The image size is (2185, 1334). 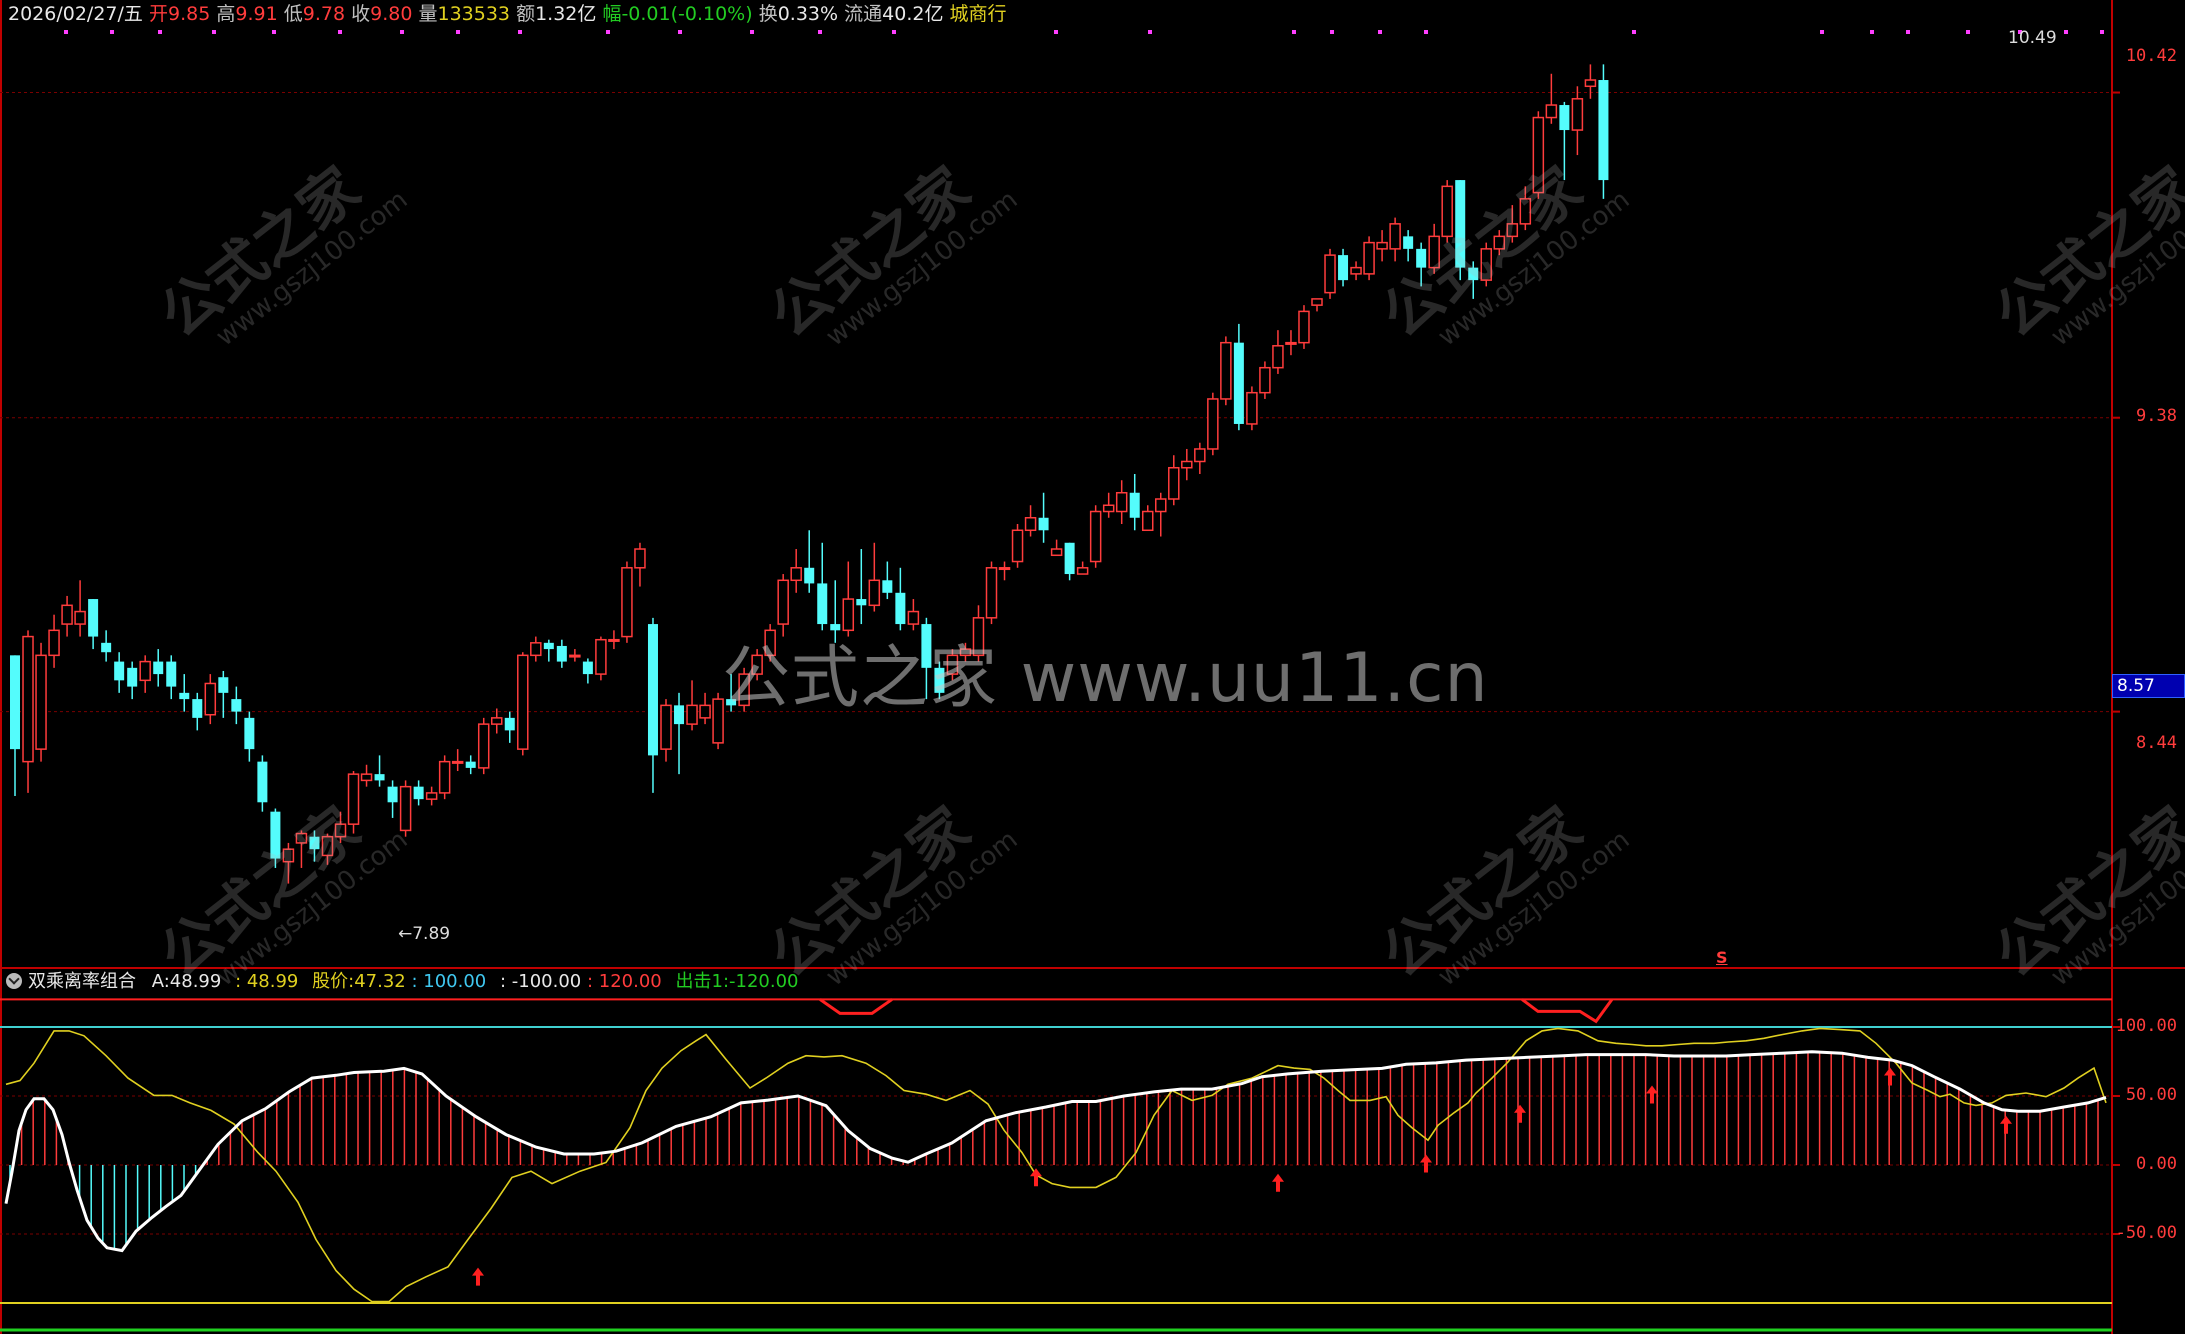 I want to click on current-price-tag: 8.57, so click(x=2148, y=686).